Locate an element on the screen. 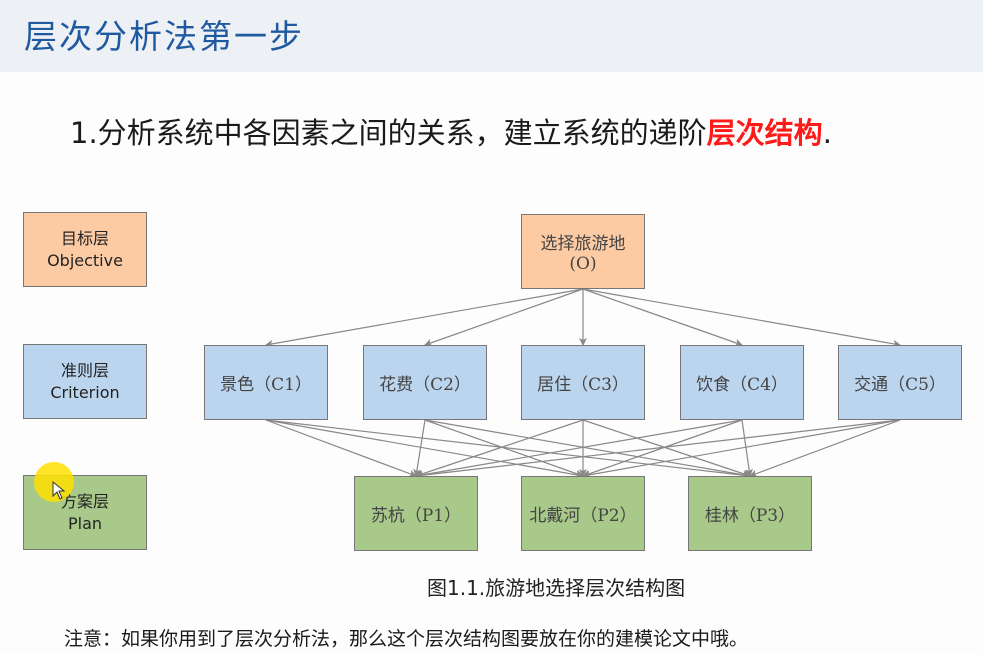 Image resolution: width=983 pixels, height=654 pixels. plan-node: 苏杭（P1） is located at coordinates (416, 513).